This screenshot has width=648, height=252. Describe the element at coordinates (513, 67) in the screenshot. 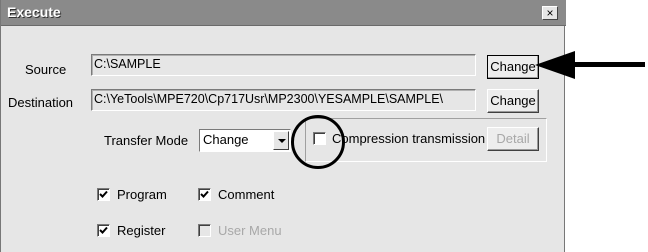

I see `source-change-button: Change` at that location.